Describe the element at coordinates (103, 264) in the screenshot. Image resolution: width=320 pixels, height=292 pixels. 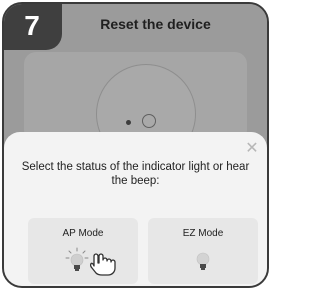
I see `hand-pointer-icon` at that location.